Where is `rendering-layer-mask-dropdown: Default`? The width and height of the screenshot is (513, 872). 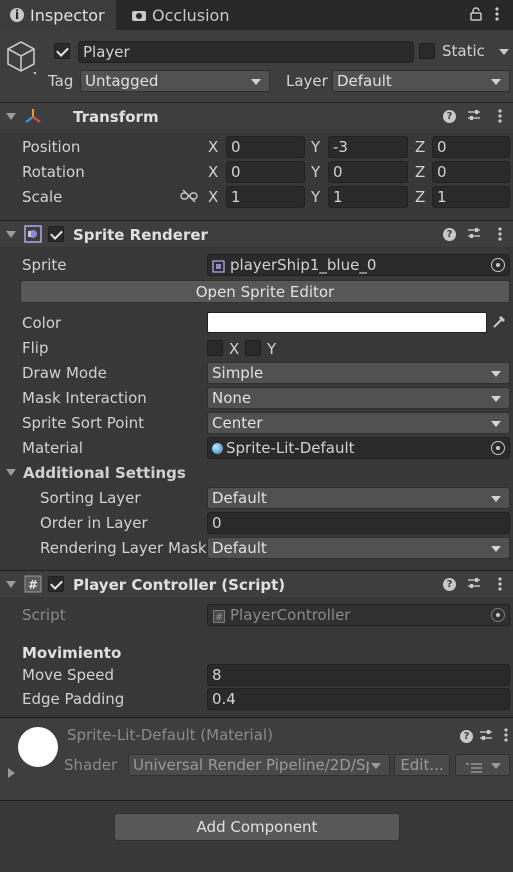
rendering-layer-mask-dropdown: Default is located at coordinates (358, 548).